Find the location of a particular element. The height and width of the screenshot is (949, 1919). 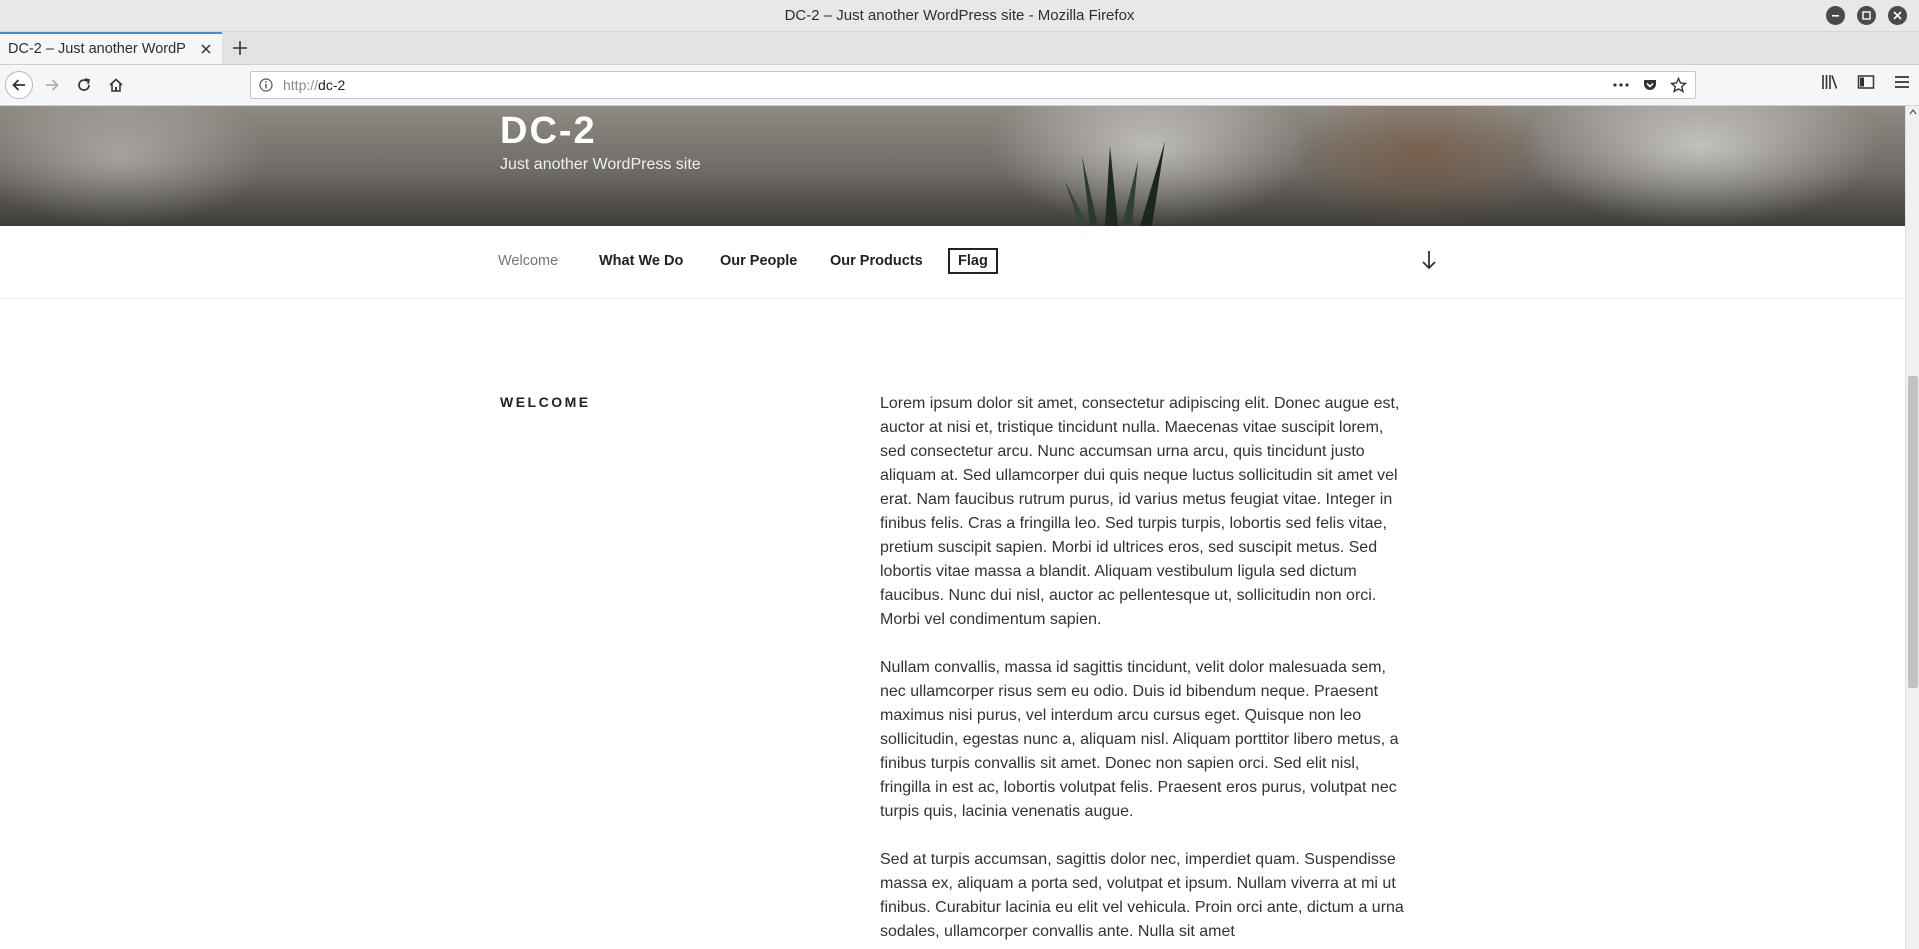

home-button is located at coordinates (116, 85).